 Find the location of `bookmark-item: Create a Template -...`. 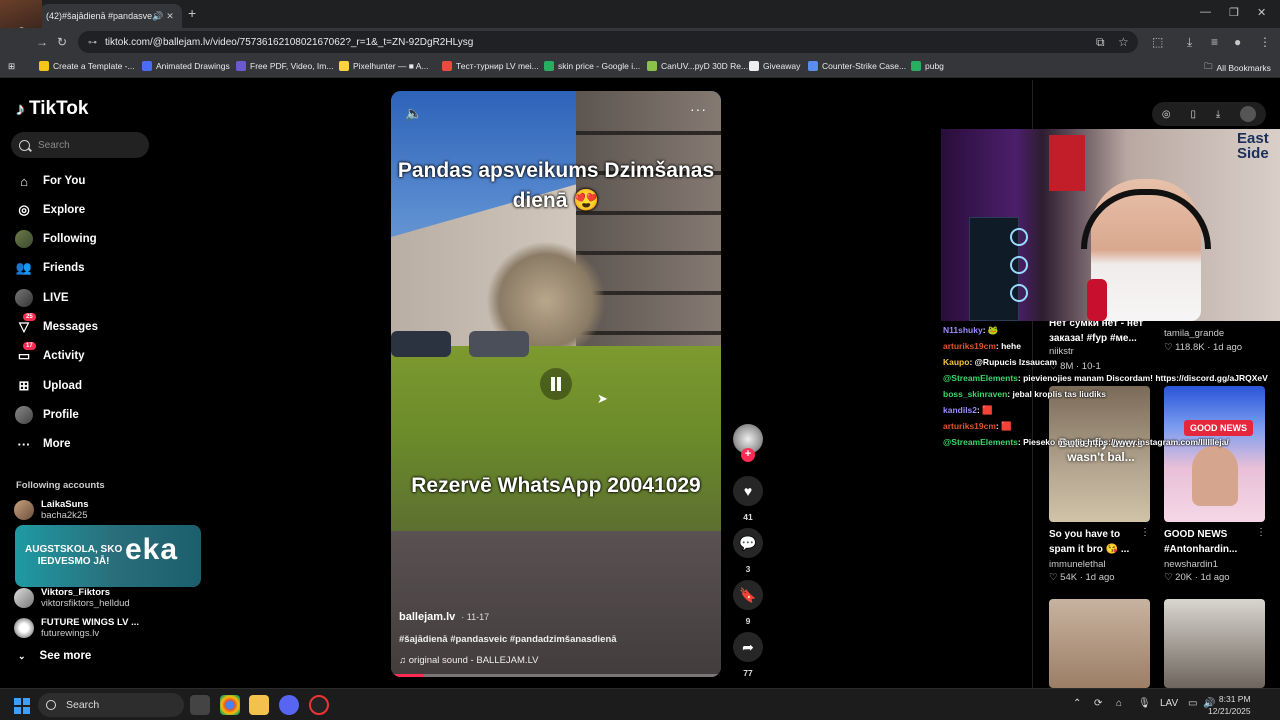

bookmark-item: Create a Template -... is located at coordinates (87, 66).